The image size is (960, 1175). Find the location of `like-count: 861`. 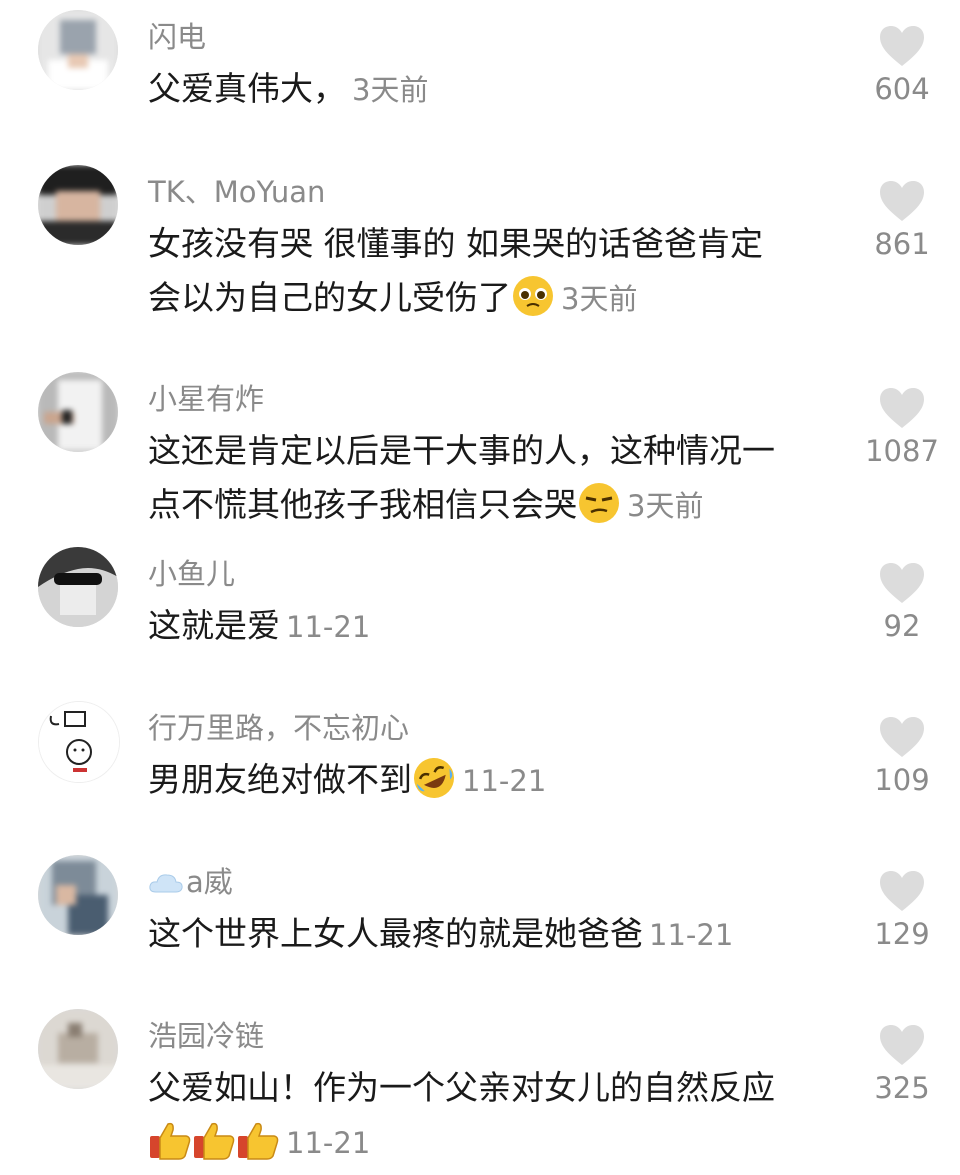

like-count: 861 is located at coordinates (902, 244).